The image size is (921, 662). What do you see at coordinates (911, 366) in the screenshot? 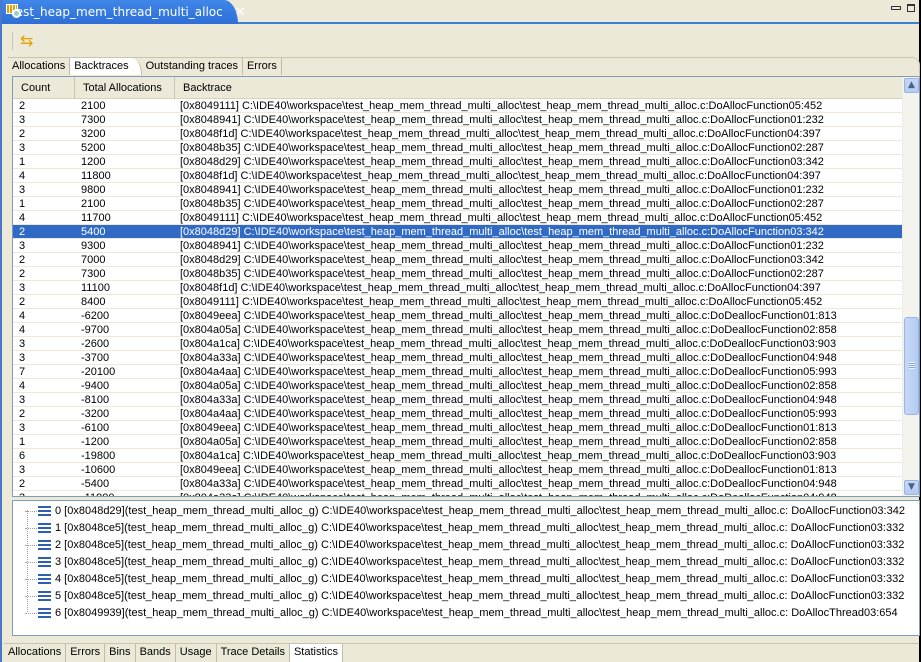
I see `scrollbar-thumb` at bounding box center [911, 366].